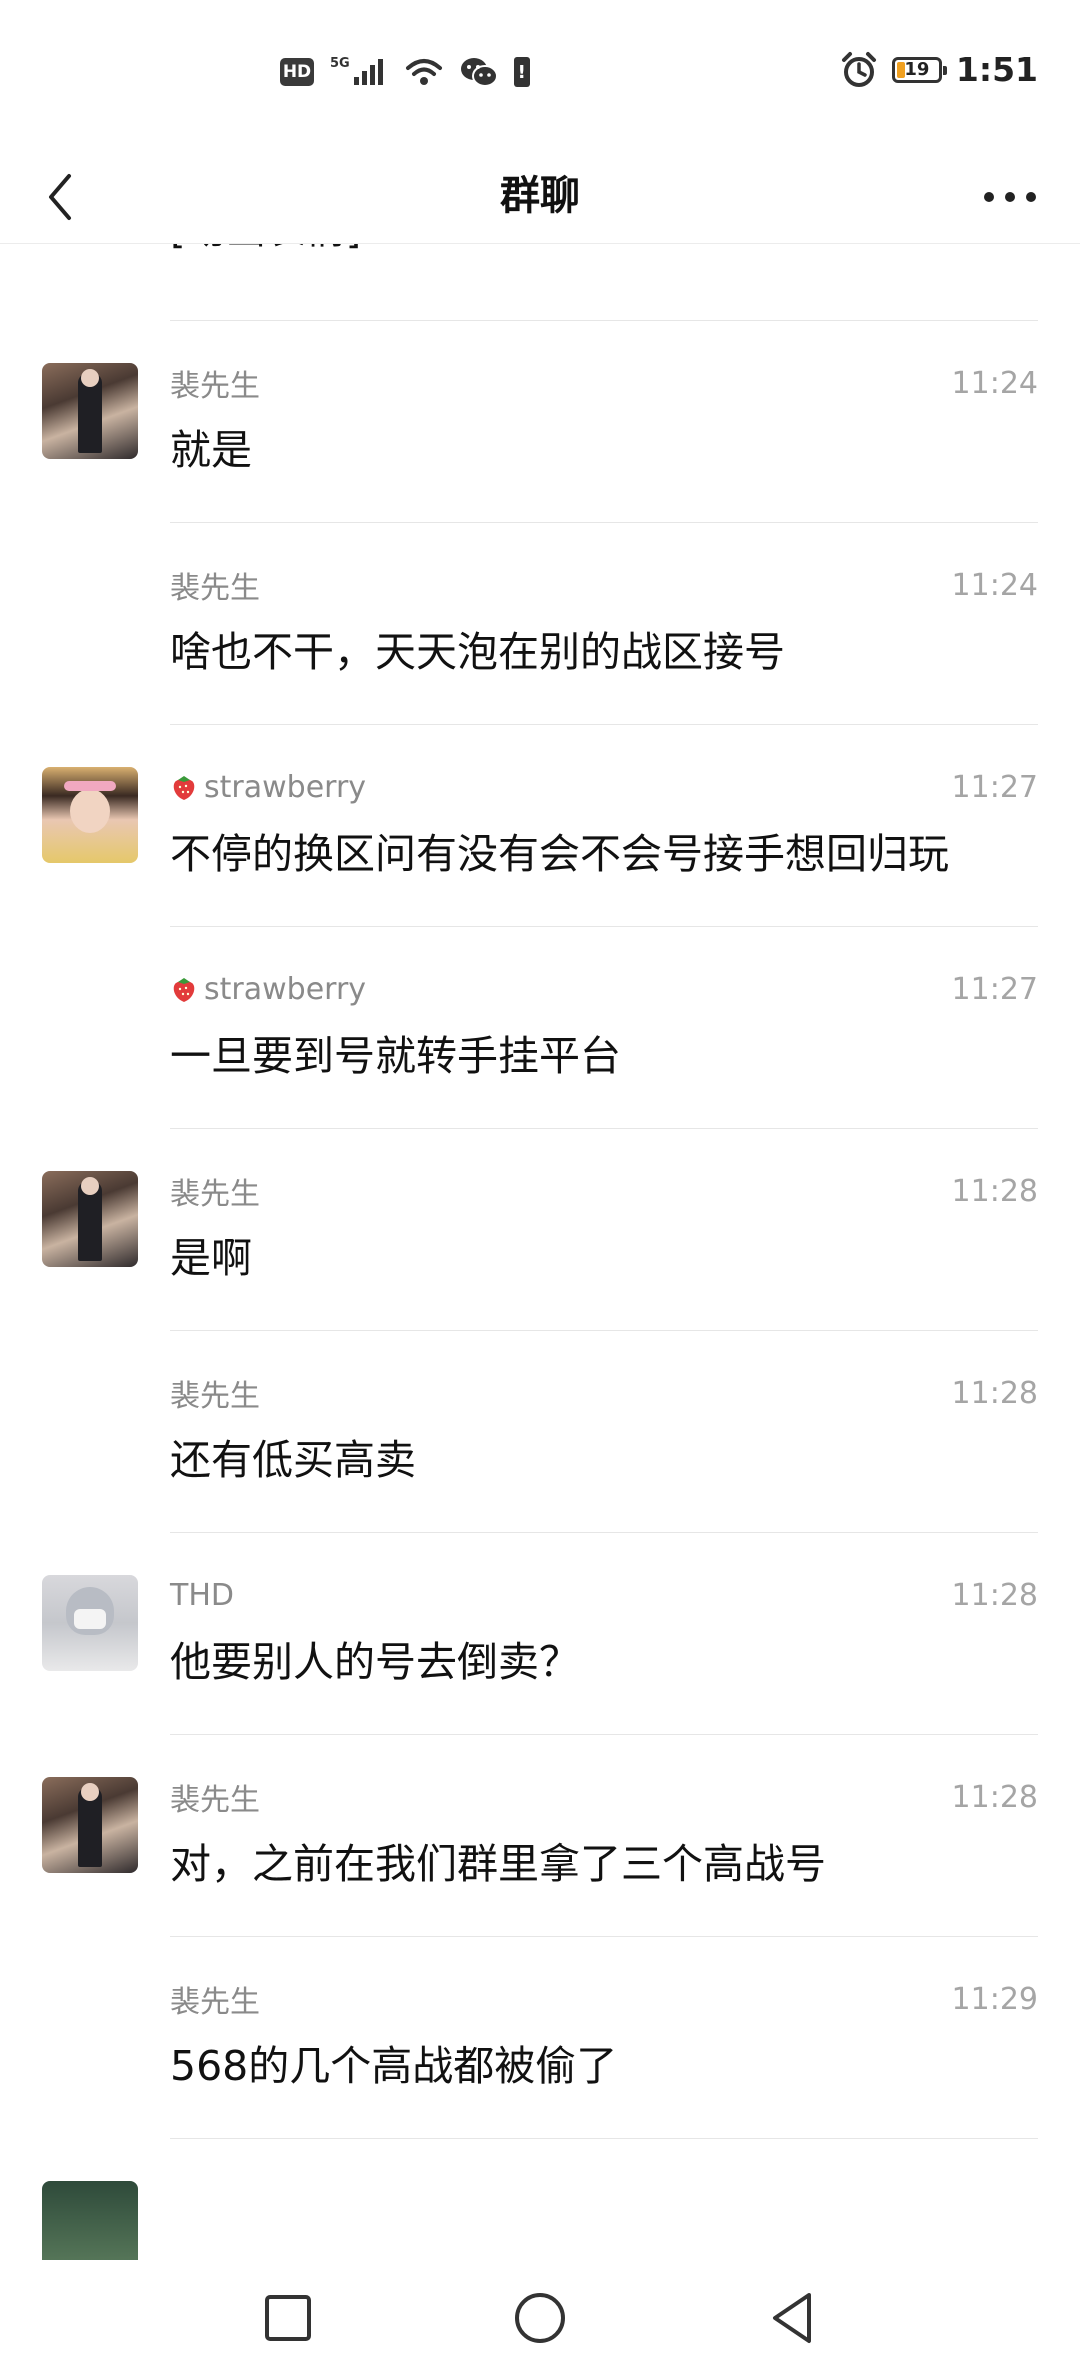 The image size is (1080, 2376). I want to click on more-dots-icon, so click(1010, 197).